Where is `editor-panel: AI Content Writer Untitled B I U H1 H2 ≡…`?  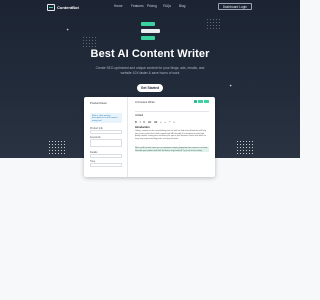
editor-panel: AI Content Writer Untitled B I U H1 H2 ≡… is located at coordinates (171, 137).